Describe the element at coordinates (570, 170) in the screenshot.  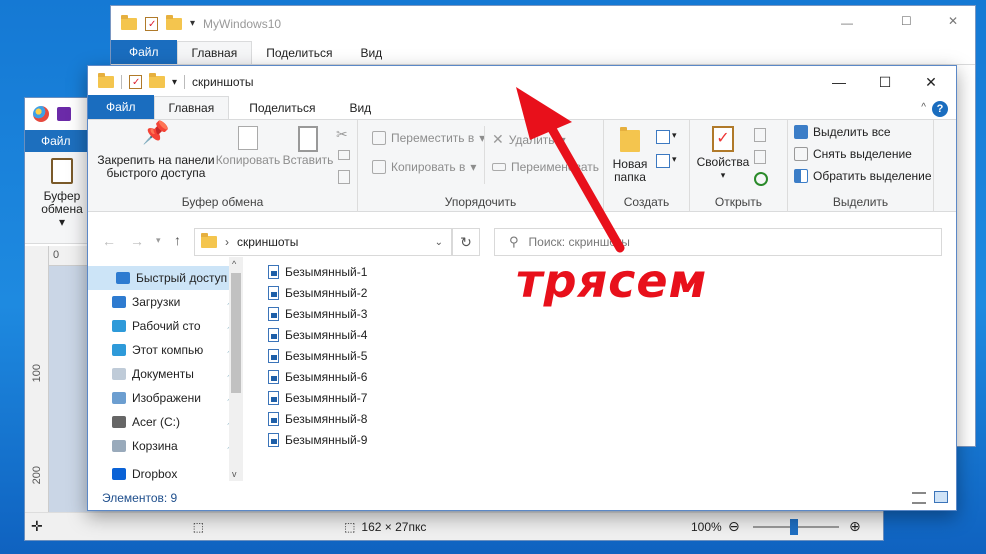
I see `annotation-arrow` at that location.